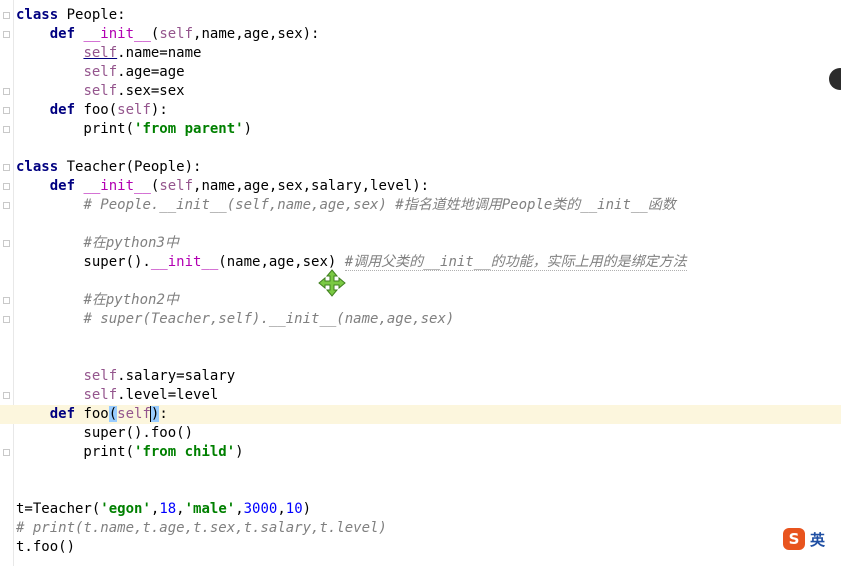  Describe the element at coordinates (818, 539) in the screenshot. I see `ime-mode-label: 英` at that location.